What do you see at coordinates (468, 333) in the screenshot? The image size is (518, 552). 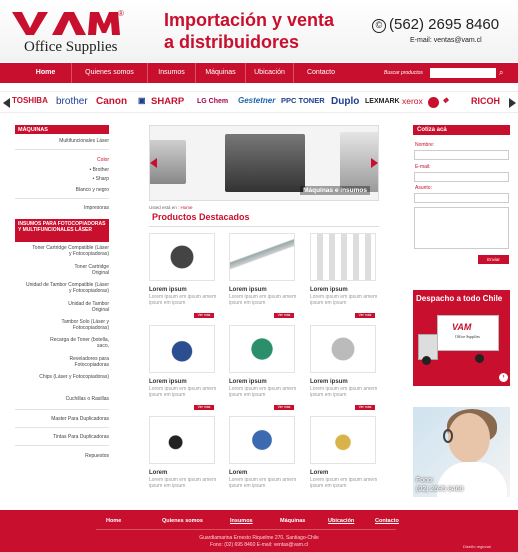 I see `truck-box: VAM Office Supplies` at bounding box center [468, 333].